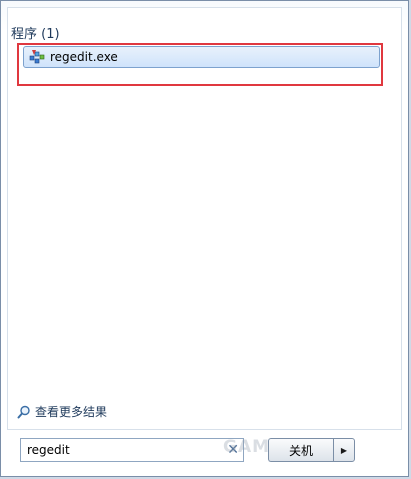 Image resolution: width=411 pixels, height=479 pixels. What do you see at coordinates (71, 412) in the screenshot?
I see `see-more-label: 查看更多结果` at bounding box center [71, 412].